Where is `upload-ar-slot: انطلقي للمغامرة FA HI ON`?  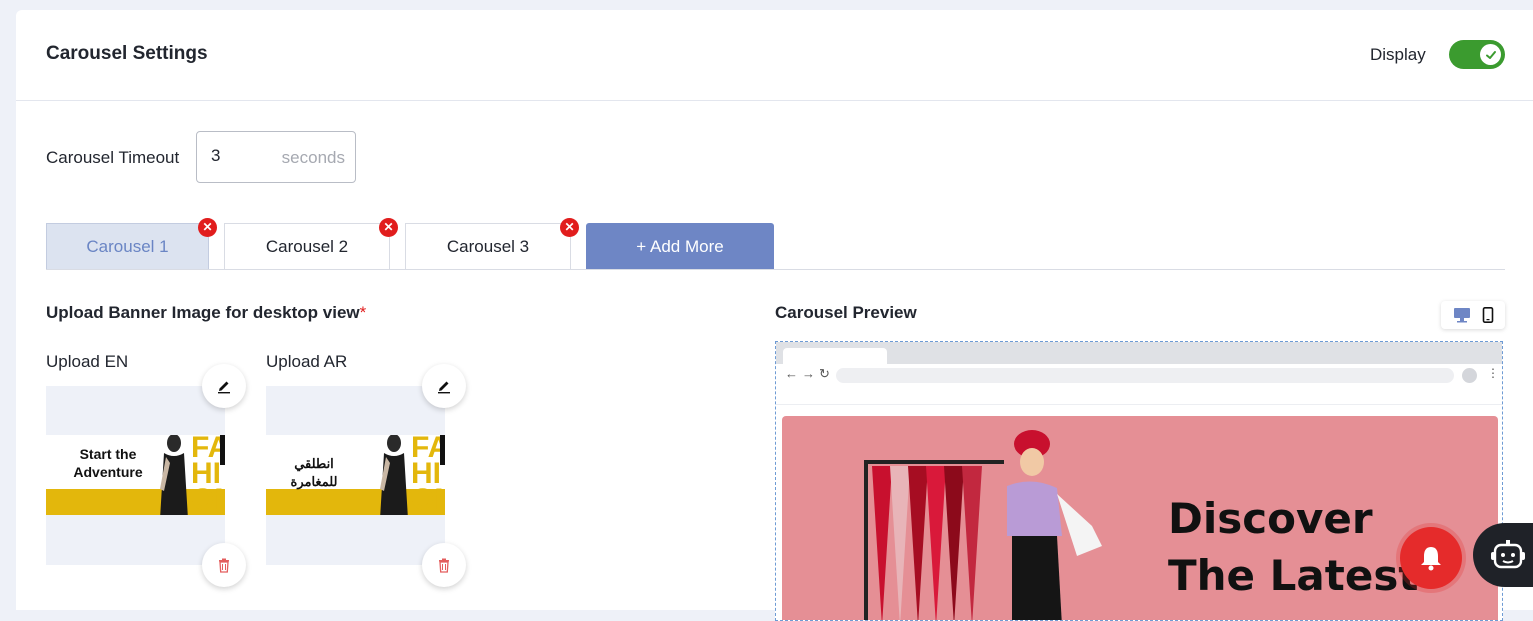
upload-ar-slot: انطلقي للمغامرة FA HI ON is located at coordinates (355, 475).